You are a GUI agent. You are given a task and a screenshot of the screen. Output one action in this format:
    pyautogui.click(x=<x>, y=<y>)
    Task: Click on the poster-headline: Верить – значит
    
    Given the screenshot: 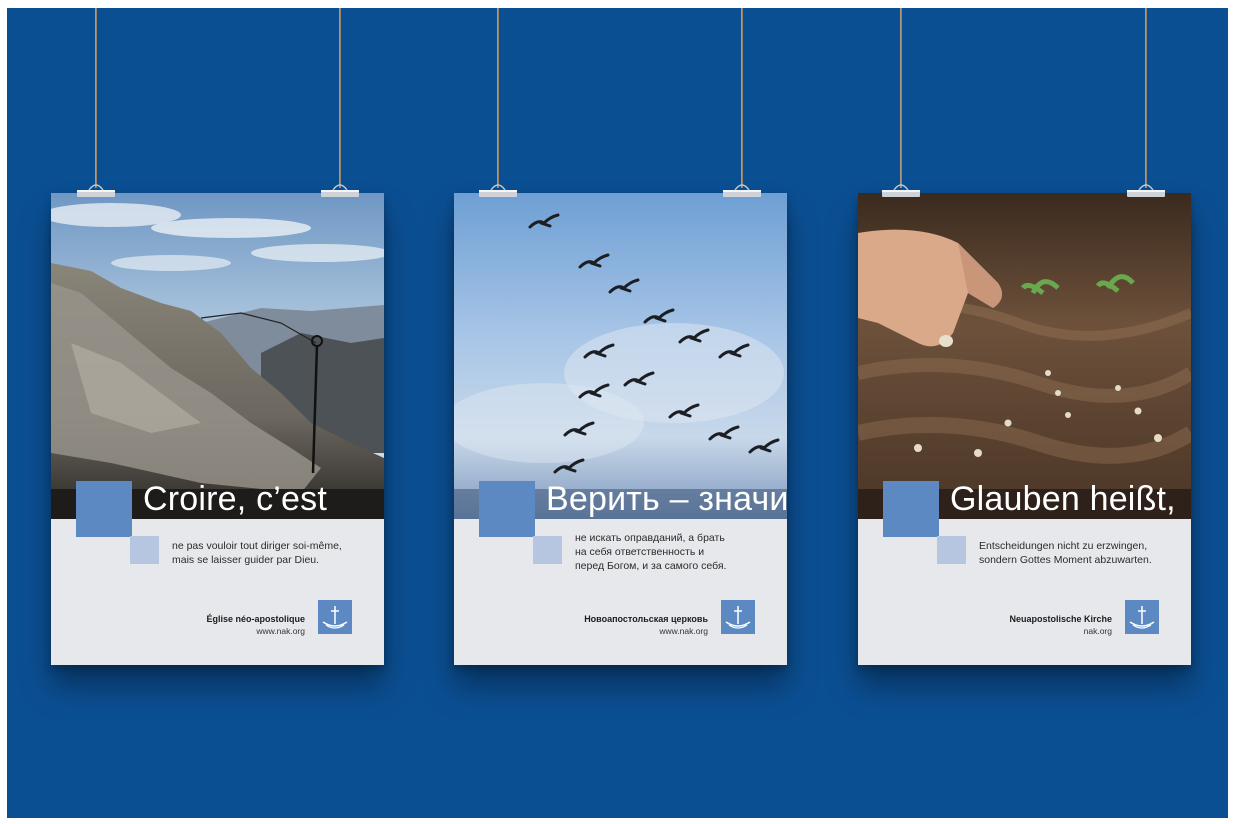 What is the action you would take?
    pyautogui.click(x=666, y=499)
    